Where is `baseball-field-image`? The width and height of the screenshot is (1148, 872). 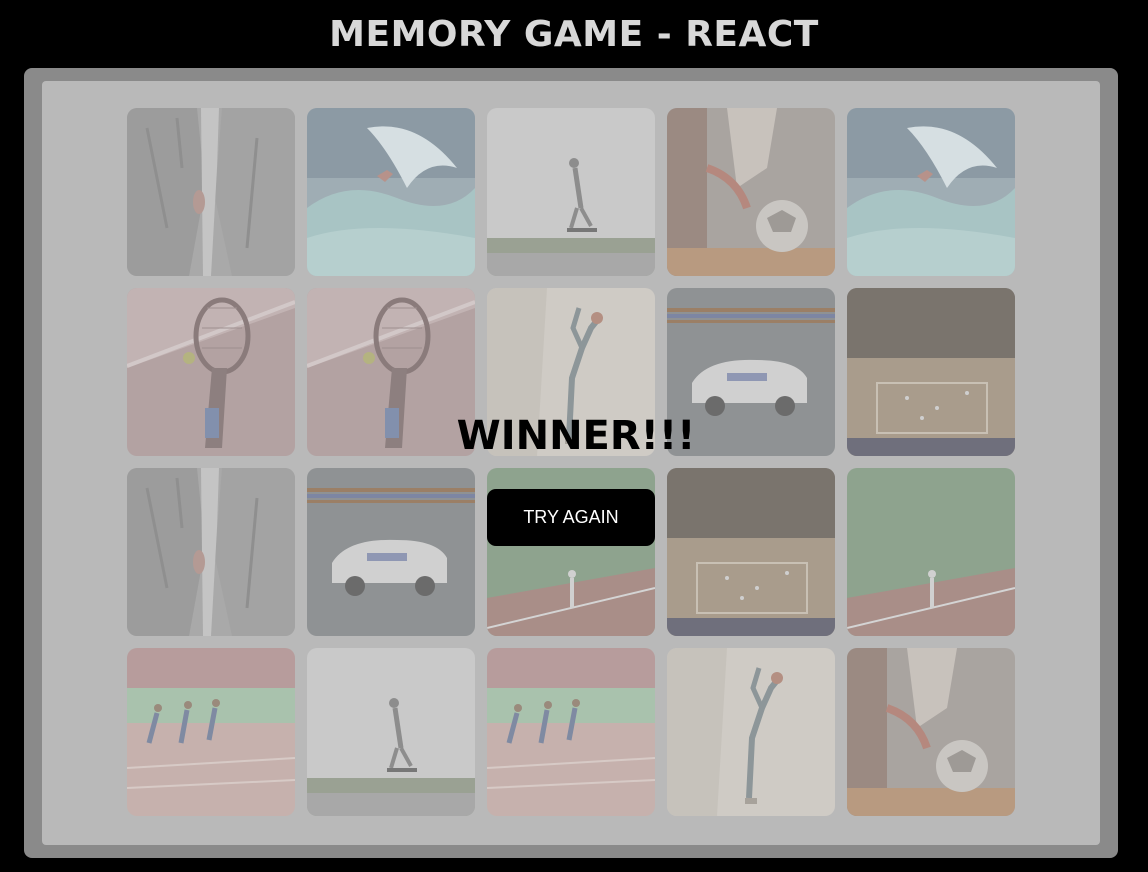 baseball-field-image is located at coordinates (931, 552).